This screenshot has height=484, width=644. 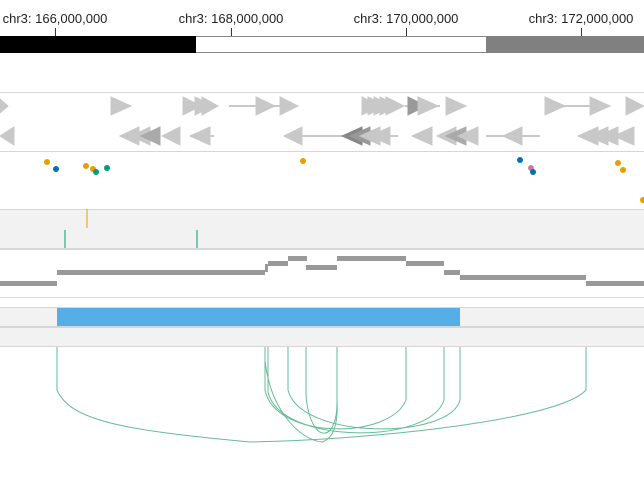 What do you see at coordinates (322, 106) in the screenshot?
I see `gene-forward-strand` at bounding box center [322, 106].